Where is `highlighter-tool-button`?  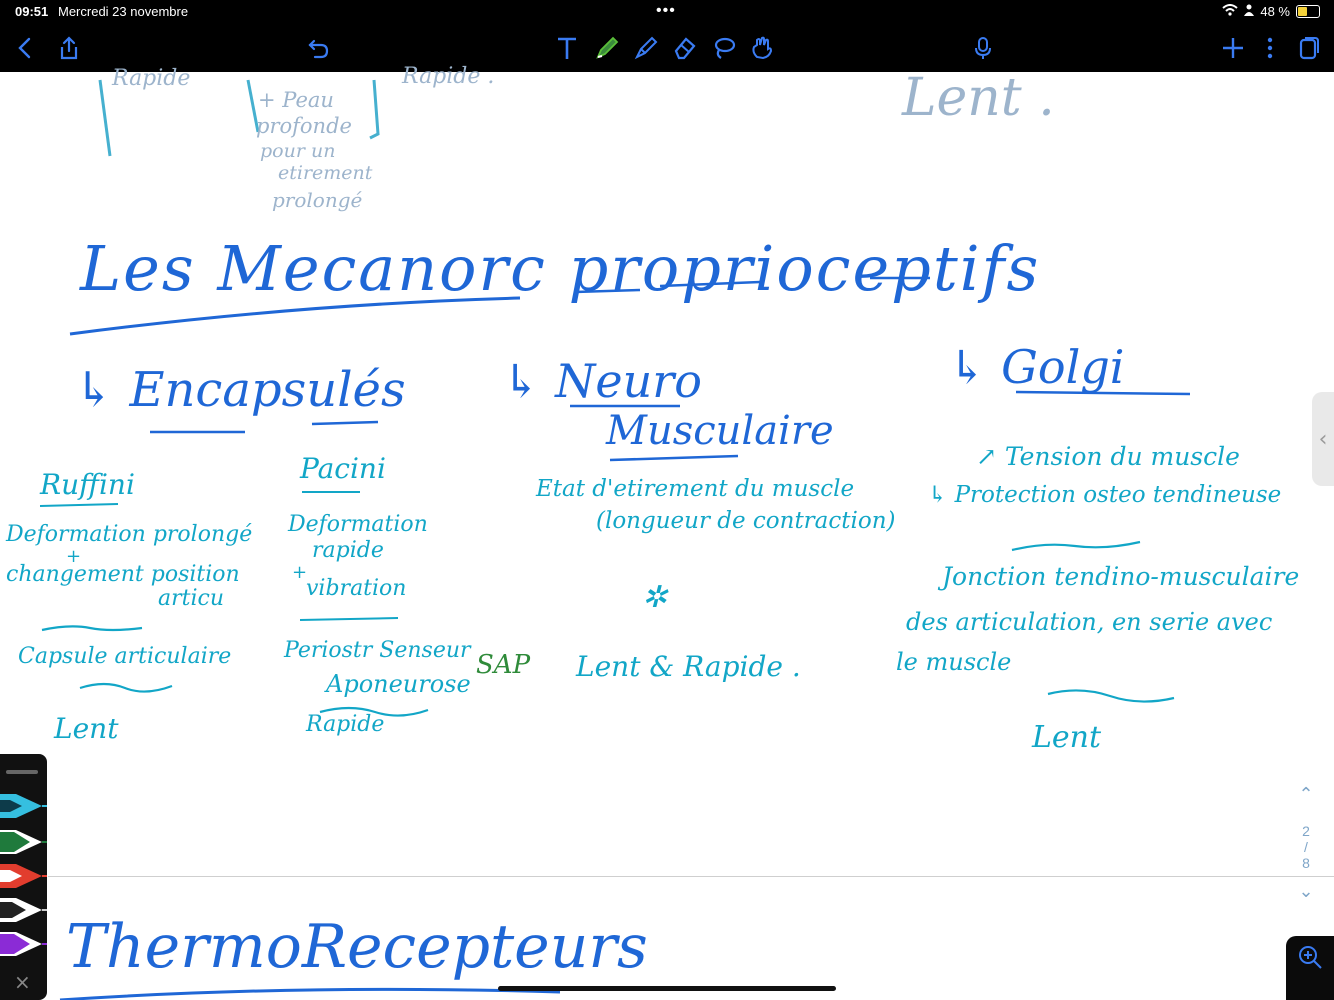
highlighter-tool-button is located at coordinates (646, 48).